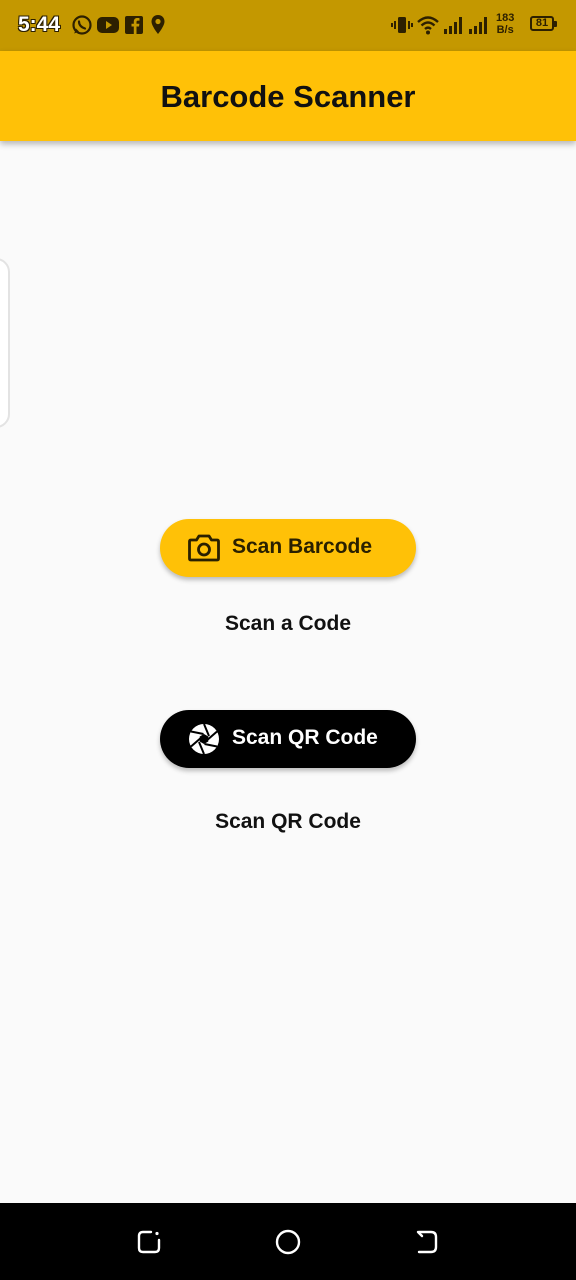 This screenshot has height=1280, width=576. Describe the element at coordinates (288, 821) in the screenshot. I see `qr-result-text: Scan QR Code` at that location.